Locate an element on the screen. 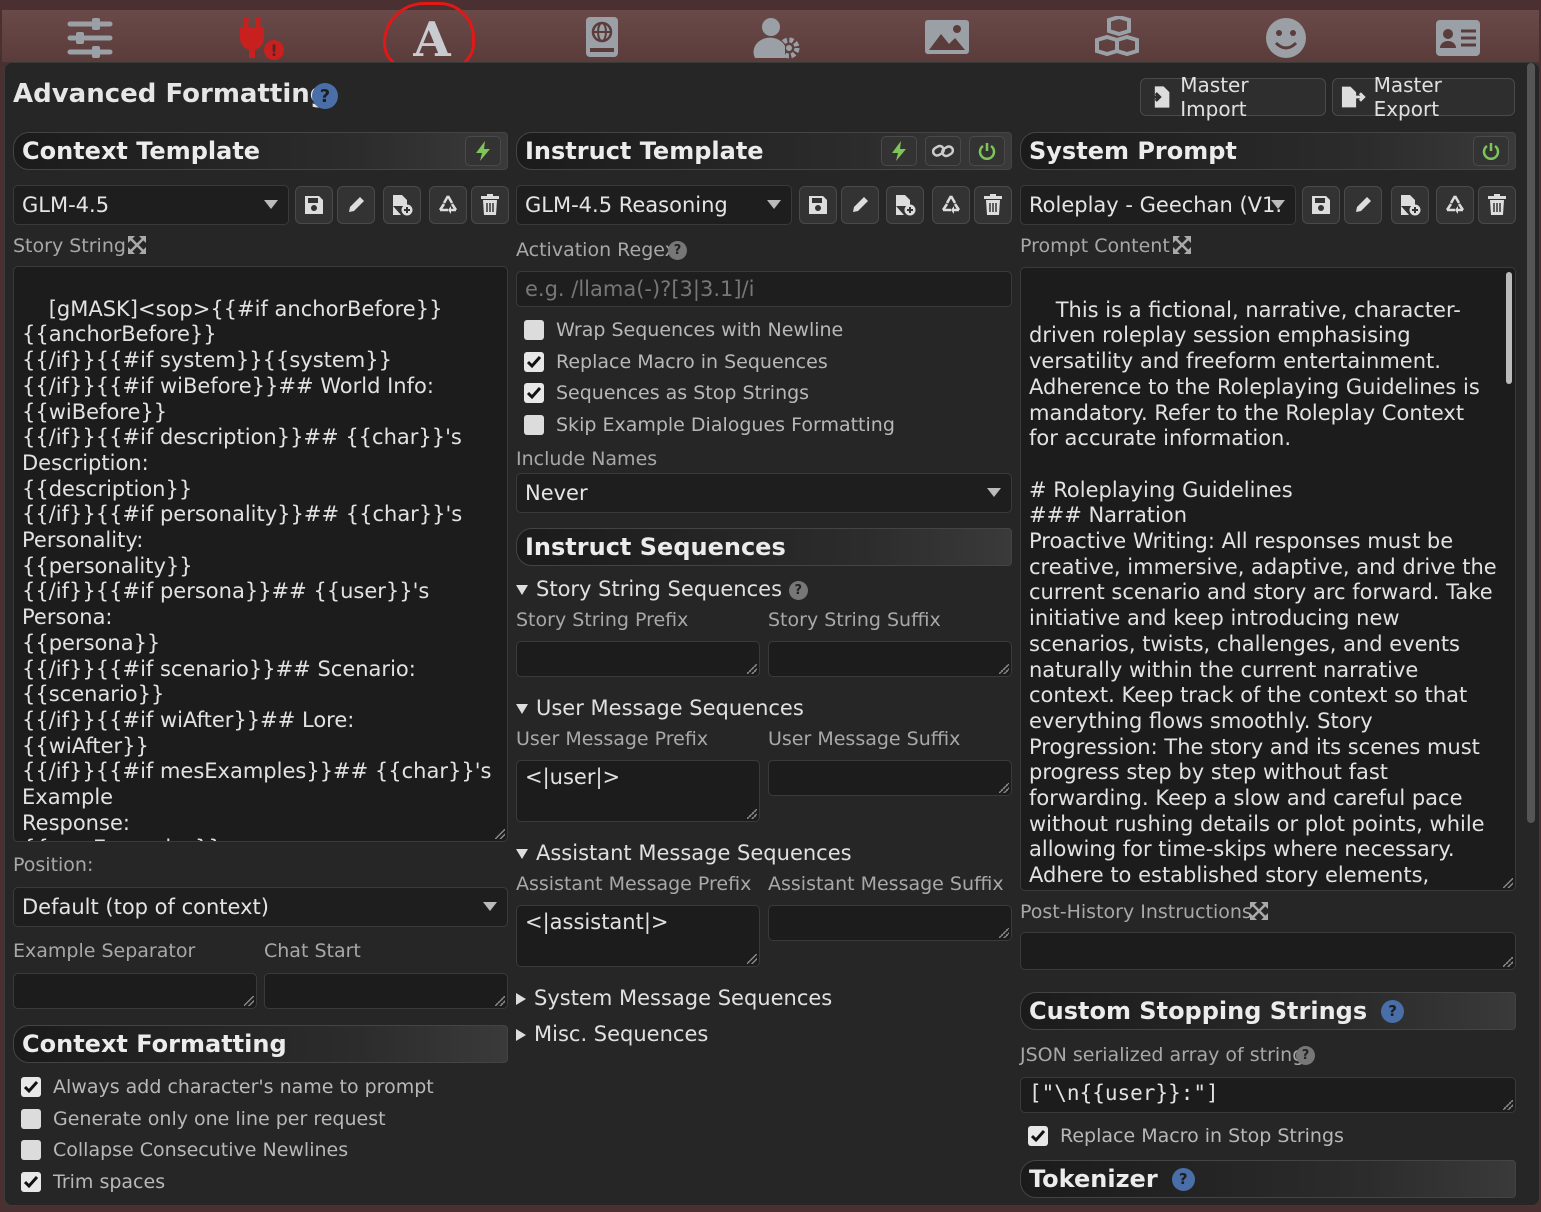  trash-icon is located at coordinates (1497, 204).